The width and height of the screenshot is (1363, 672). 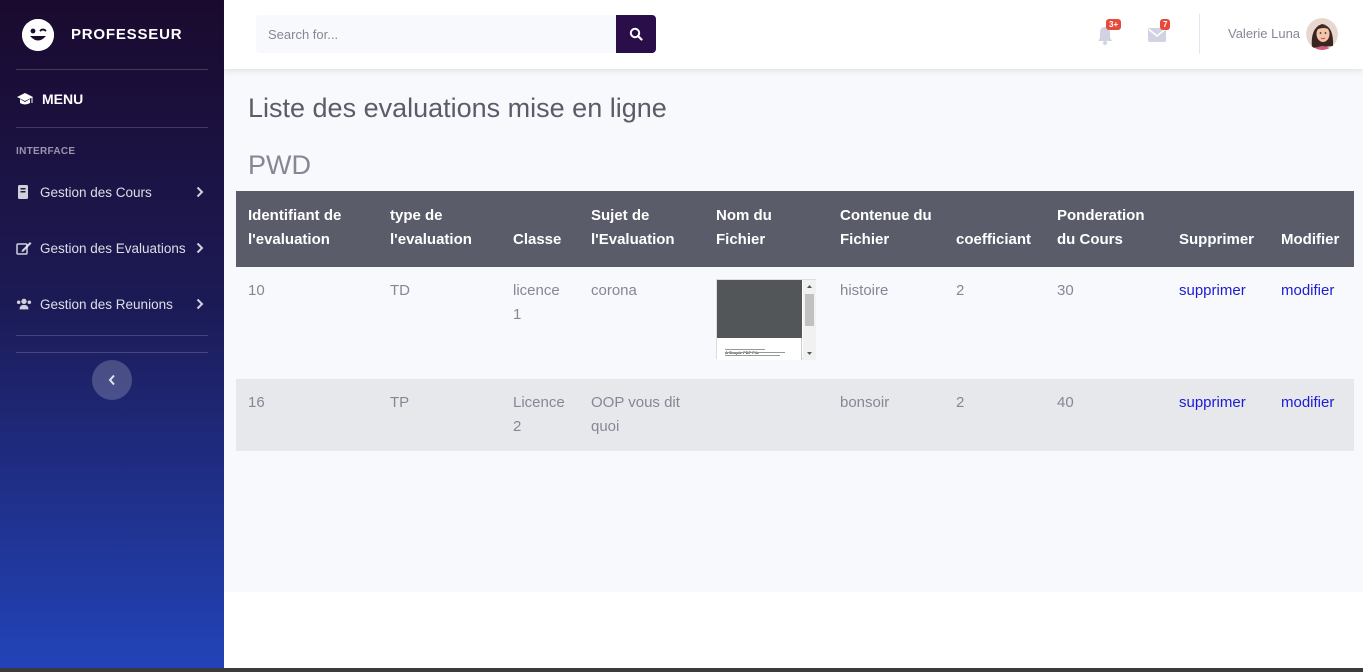 What do you see at coordinates (539, 414) in the screenshot?
I see `cell-classe: Licence 2` at bounding box center [539, 414].